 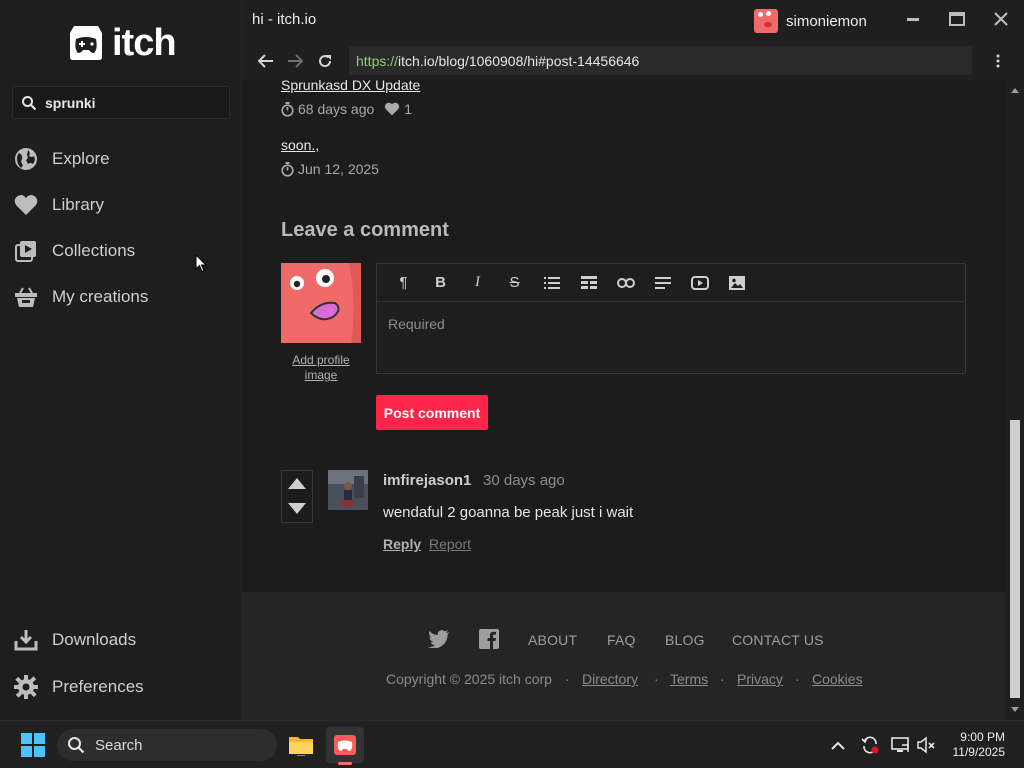 I want to click on scroll-thumb, so click(x=1015, y=559).